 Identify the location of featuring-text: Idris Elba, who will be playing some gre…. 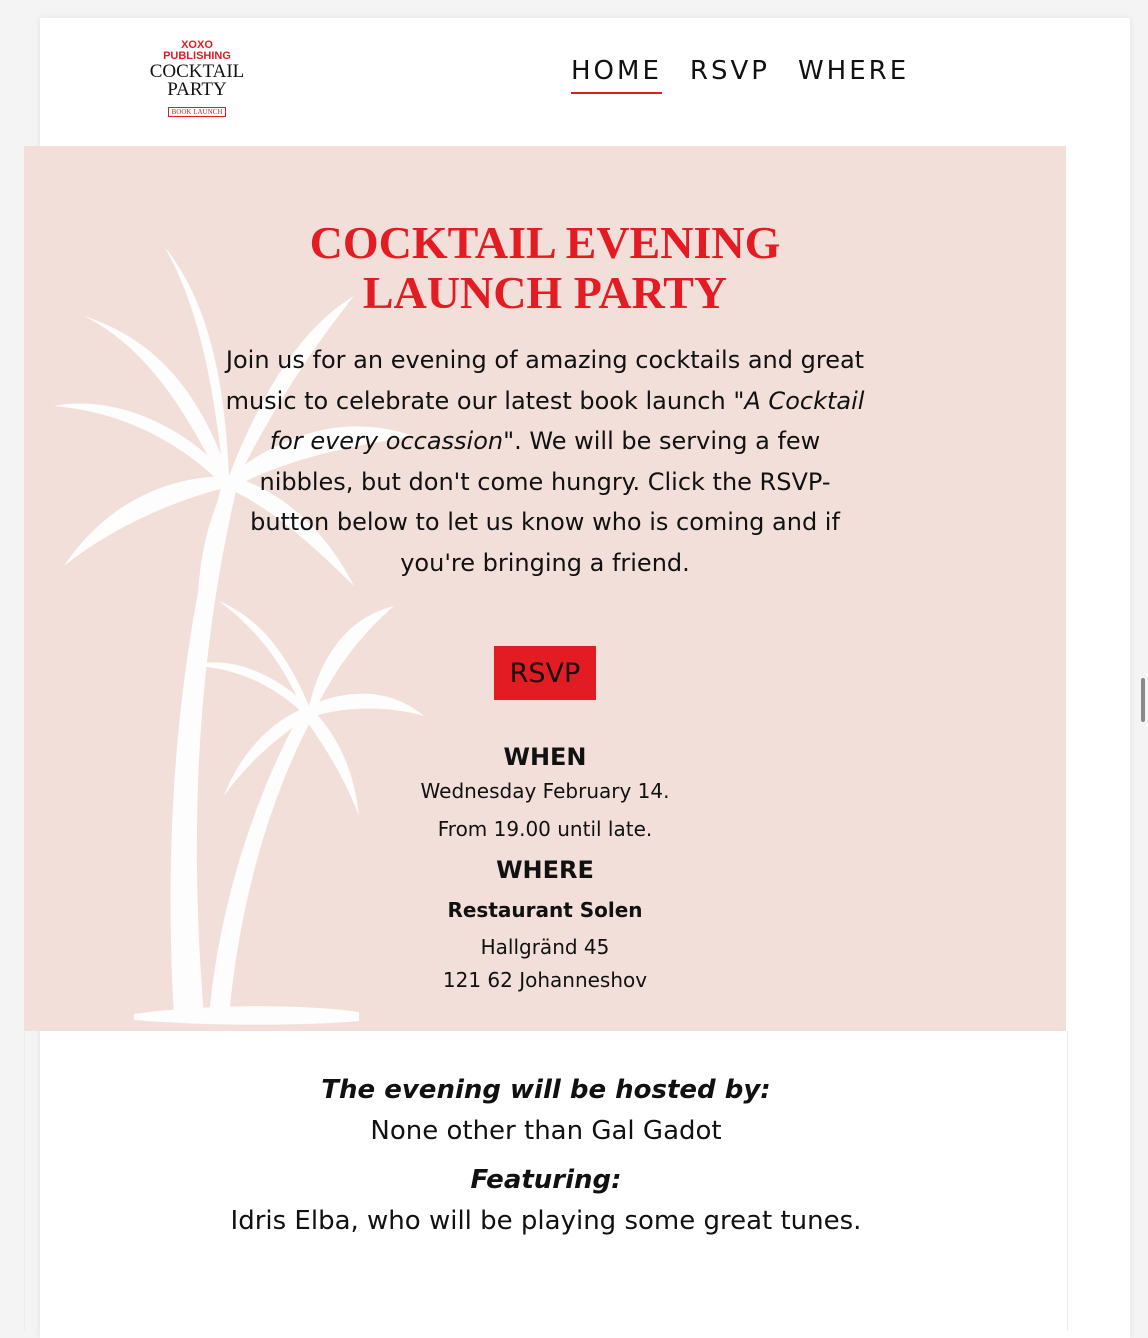
(546, 1221).